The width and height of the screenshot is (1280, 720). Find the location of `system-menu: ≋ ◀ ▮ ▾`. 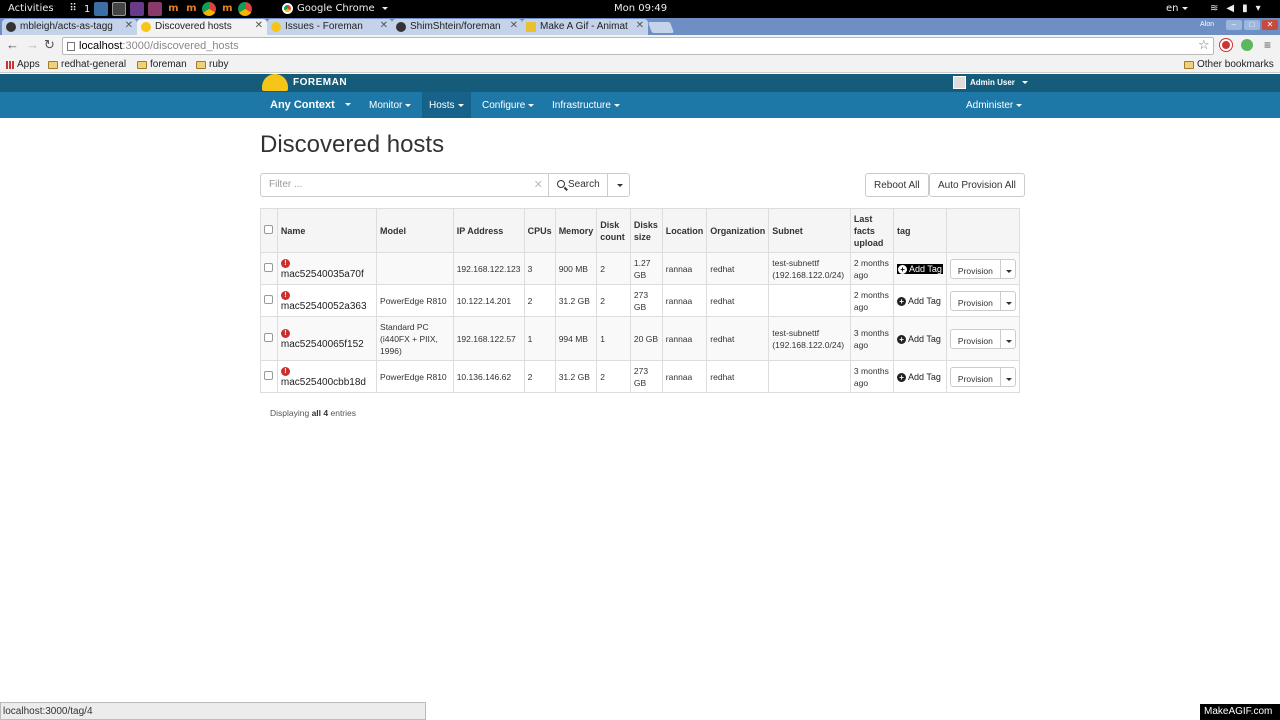

system-menu: ≋ ◀ ▮ ▾ is located at coordinates (1235, 8).